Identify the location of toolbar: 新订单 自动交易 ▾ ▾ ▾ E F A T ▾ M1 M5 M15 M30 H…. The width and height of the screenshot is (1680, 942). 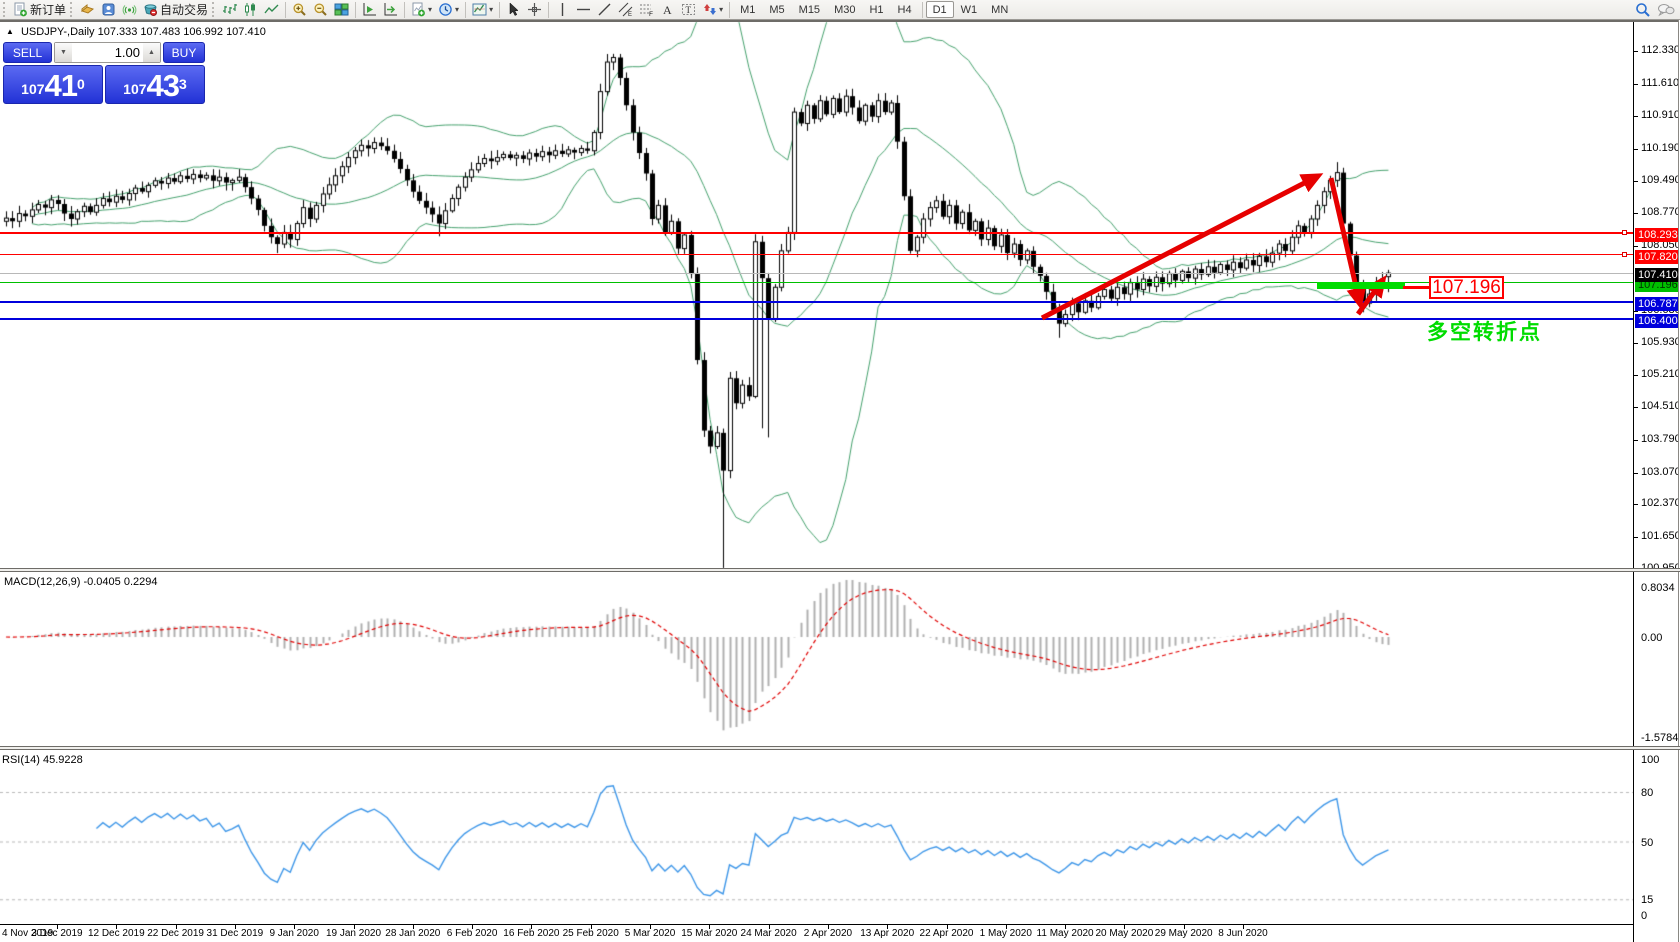
(840, 10).